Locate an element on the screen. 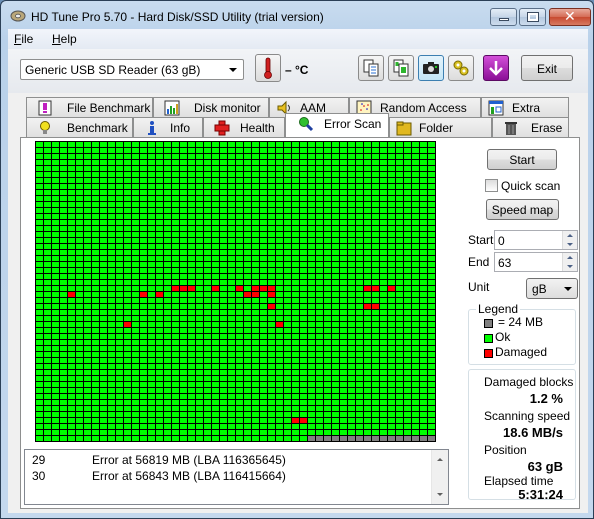 This screenshot has height=519, width=594. copy-text-button is located at coordinates (371, 68).